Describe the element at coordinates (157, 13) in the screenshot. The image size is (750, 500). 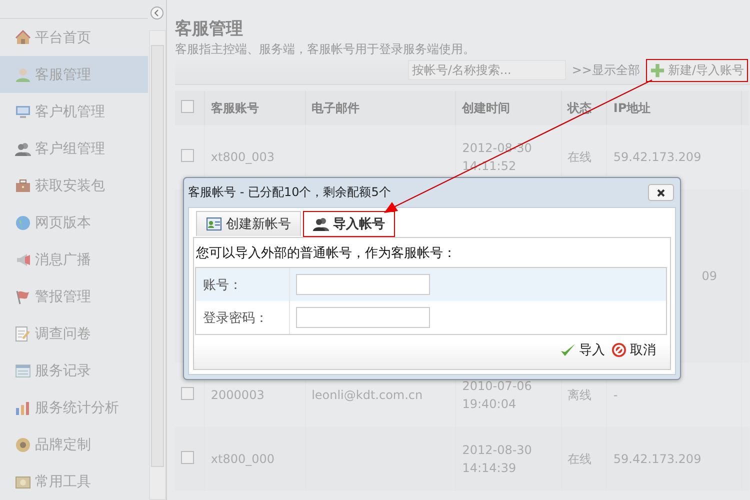
I see `collapse-icon` at that location.